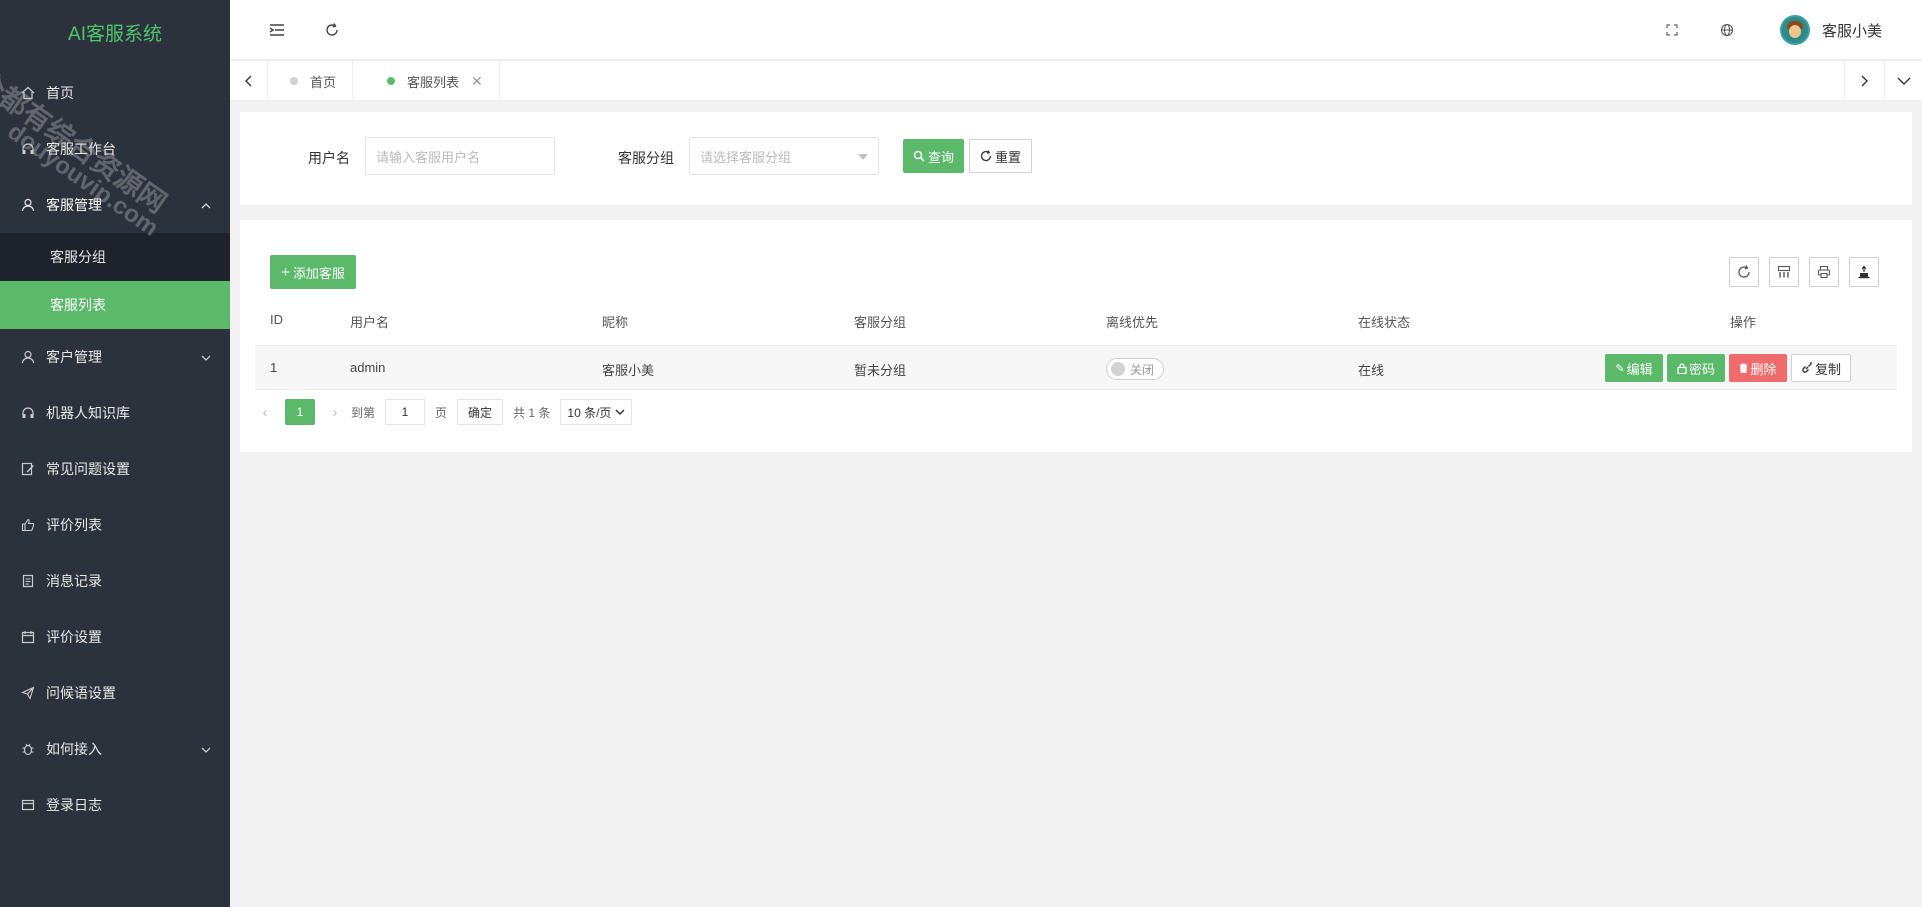 Image resolution: width=1922 pixels, height=907 pixels. Describe the element at coordinates (1743, 368) in the screenshot. I see `trash-icon` at that location.